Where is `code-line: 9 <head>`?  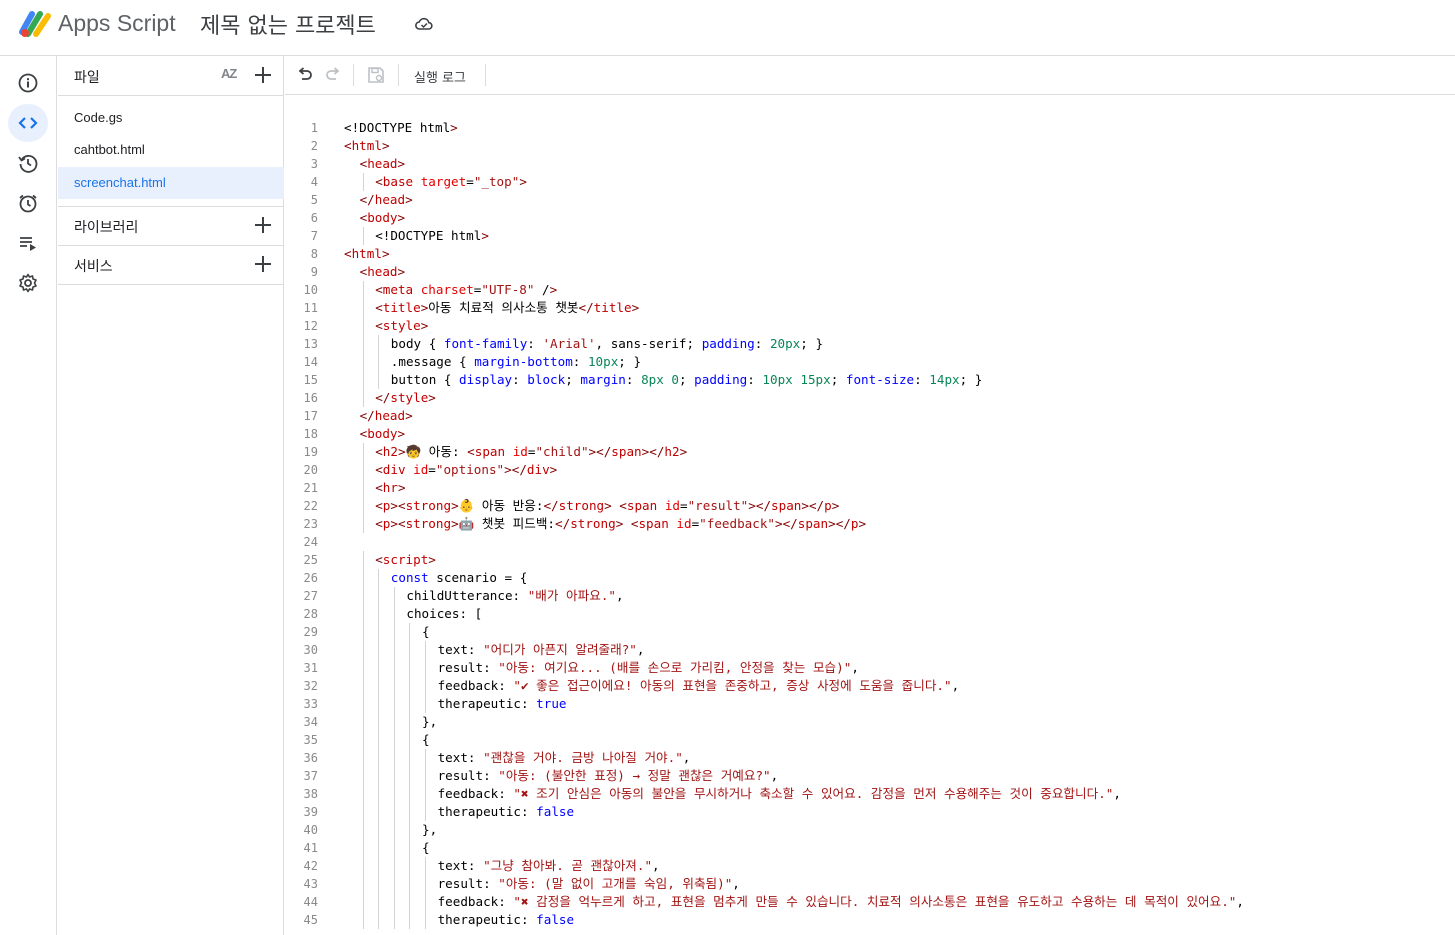 code-line: 9 <head> is located at coordinates (870, 272).